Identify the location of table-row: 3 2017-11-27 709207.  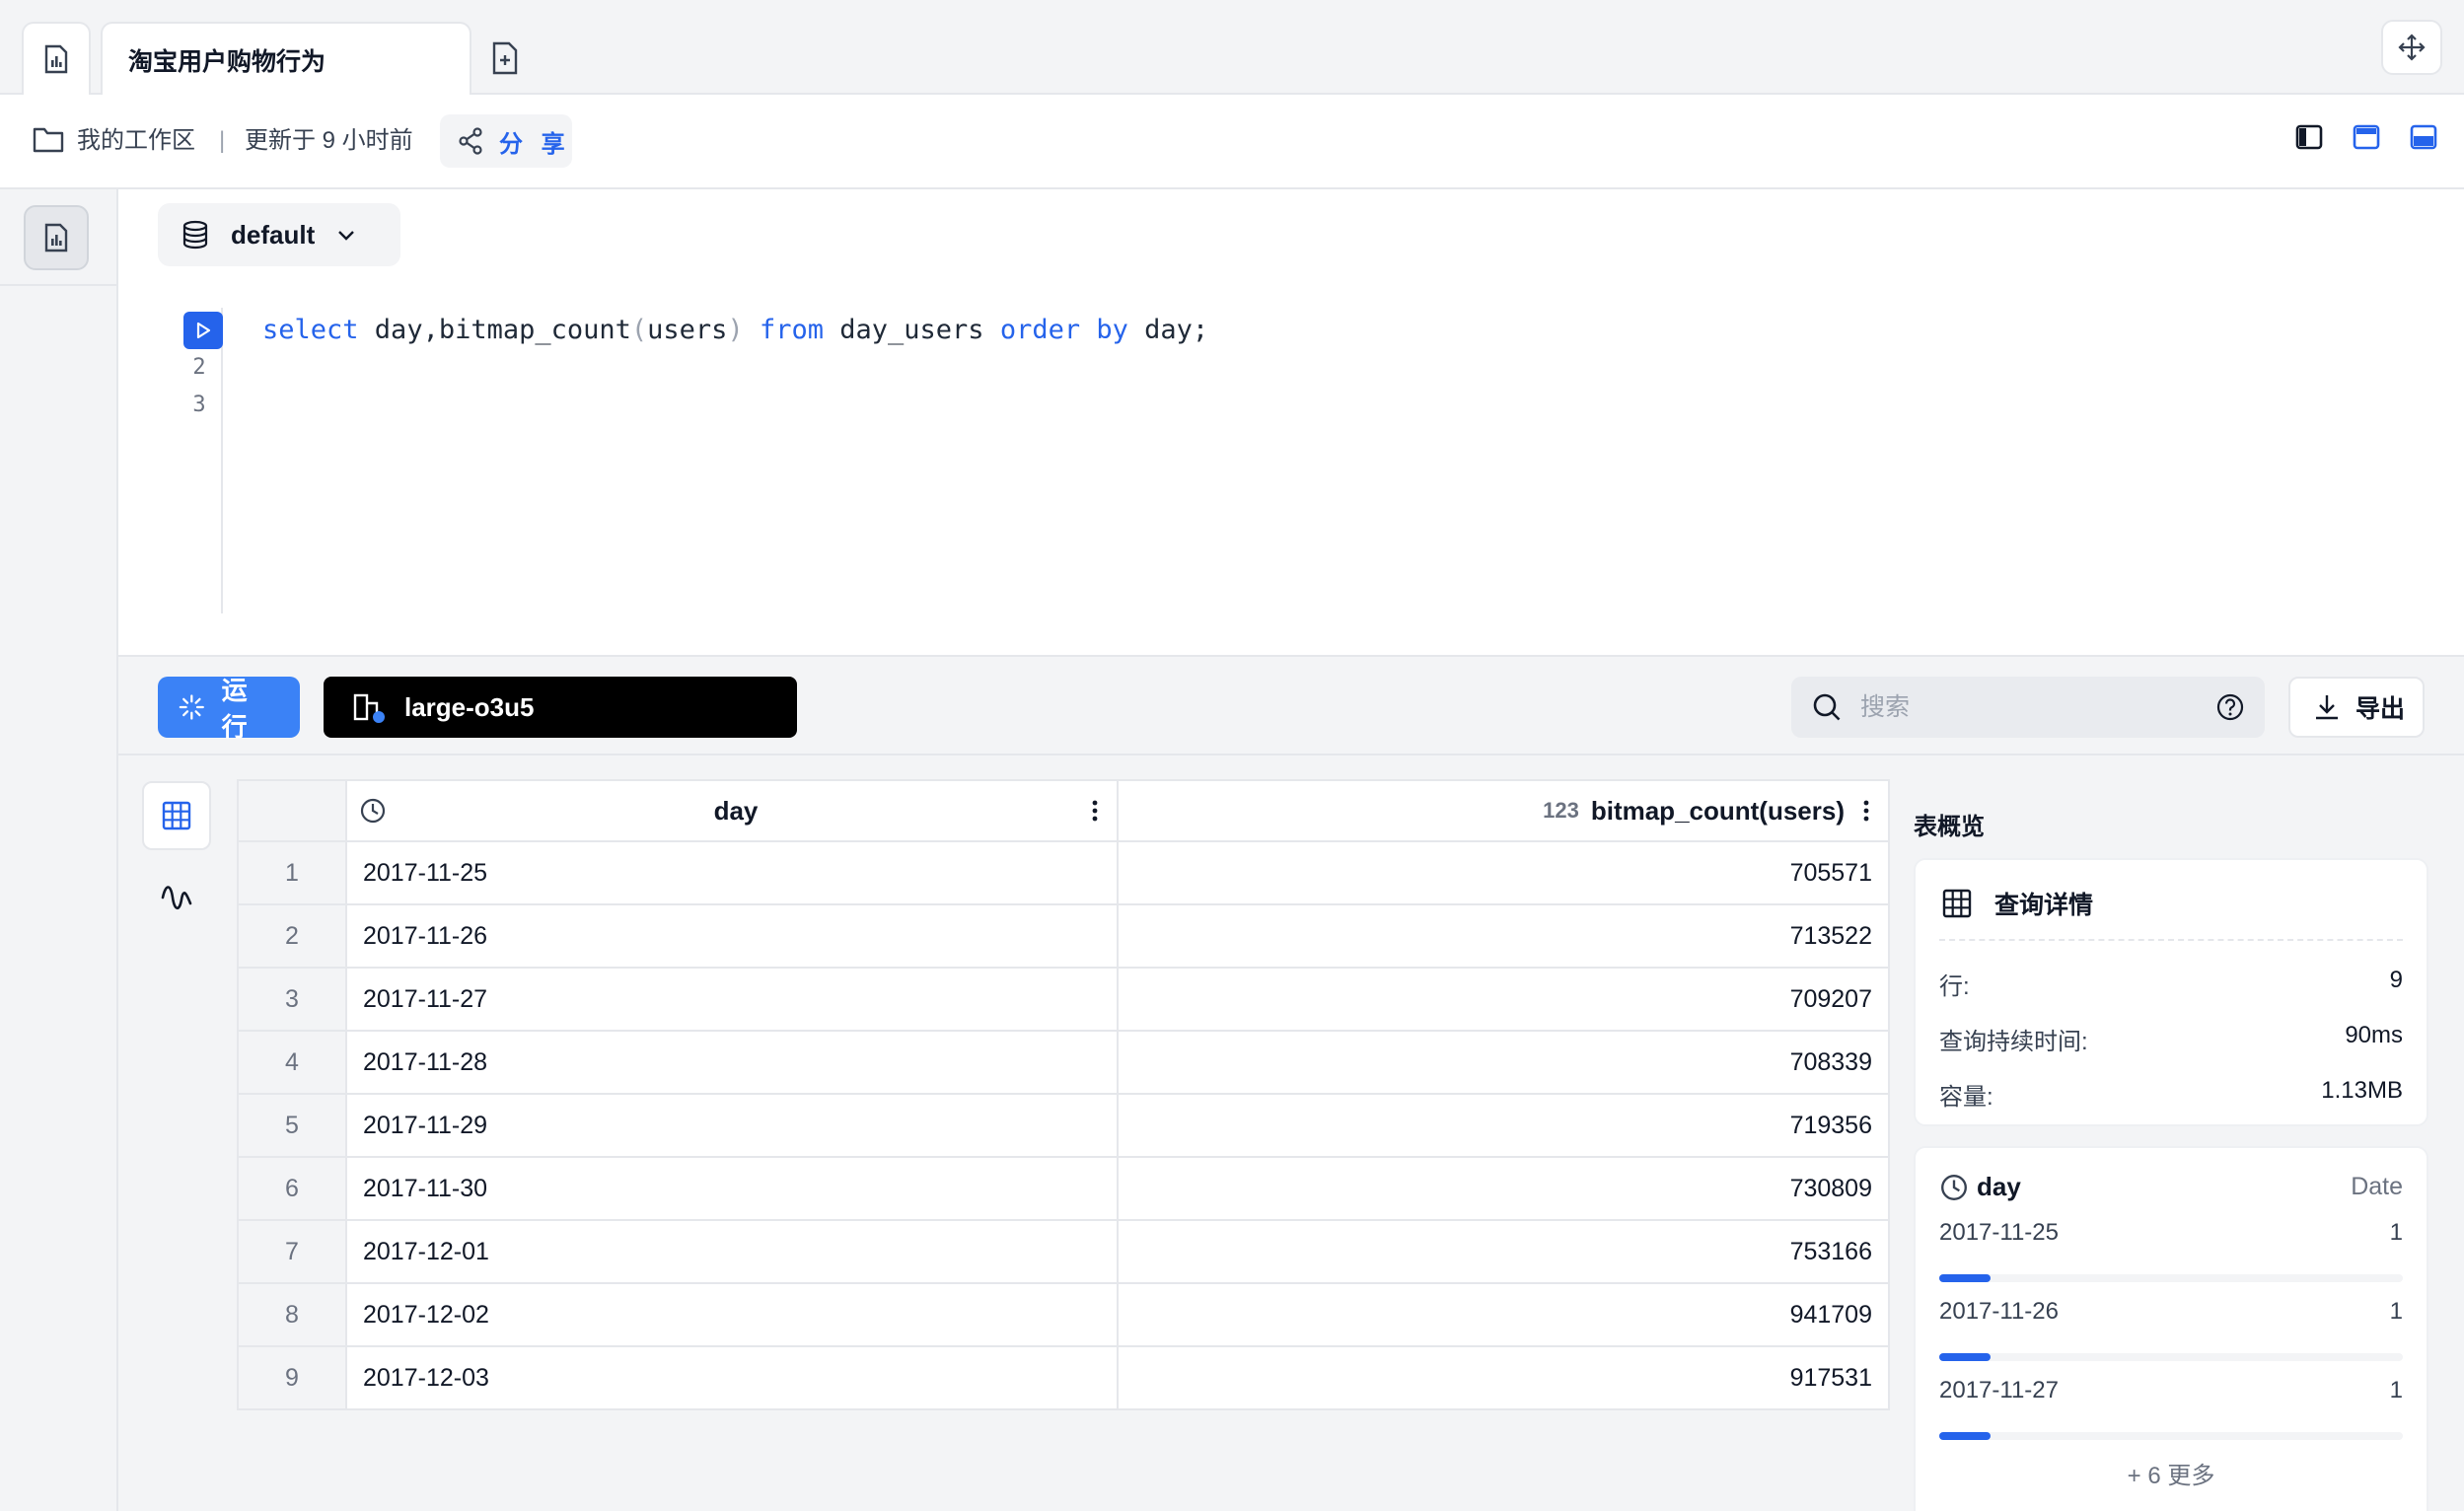
(1063, 999).